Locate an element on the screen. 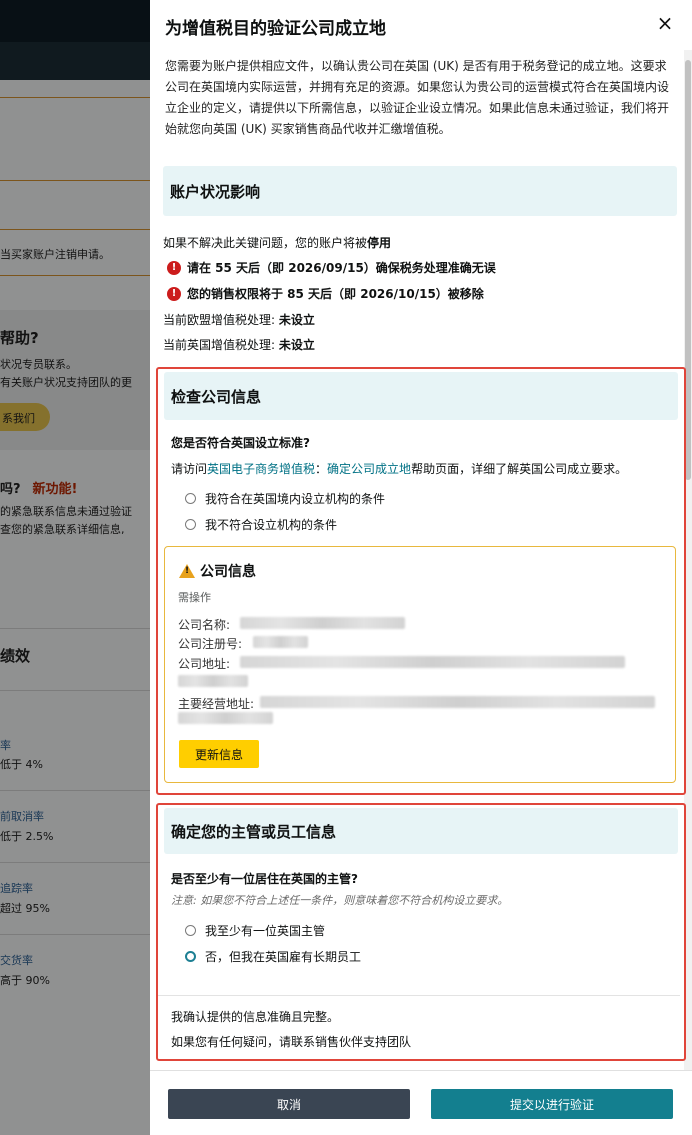 This screenshot has width=692, height=1135. establishment-question: 您是否符合英国设立标准? is located at coordinates (240, 443).